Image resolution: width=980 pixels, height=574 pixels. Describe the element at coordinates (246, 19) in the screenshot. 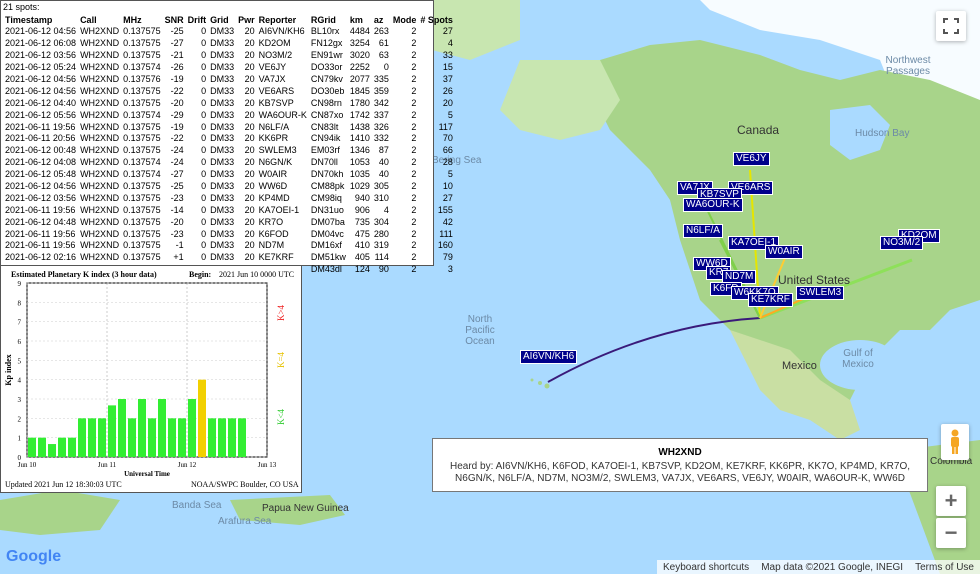

I see `spots-column-header: Pwr` at that location.